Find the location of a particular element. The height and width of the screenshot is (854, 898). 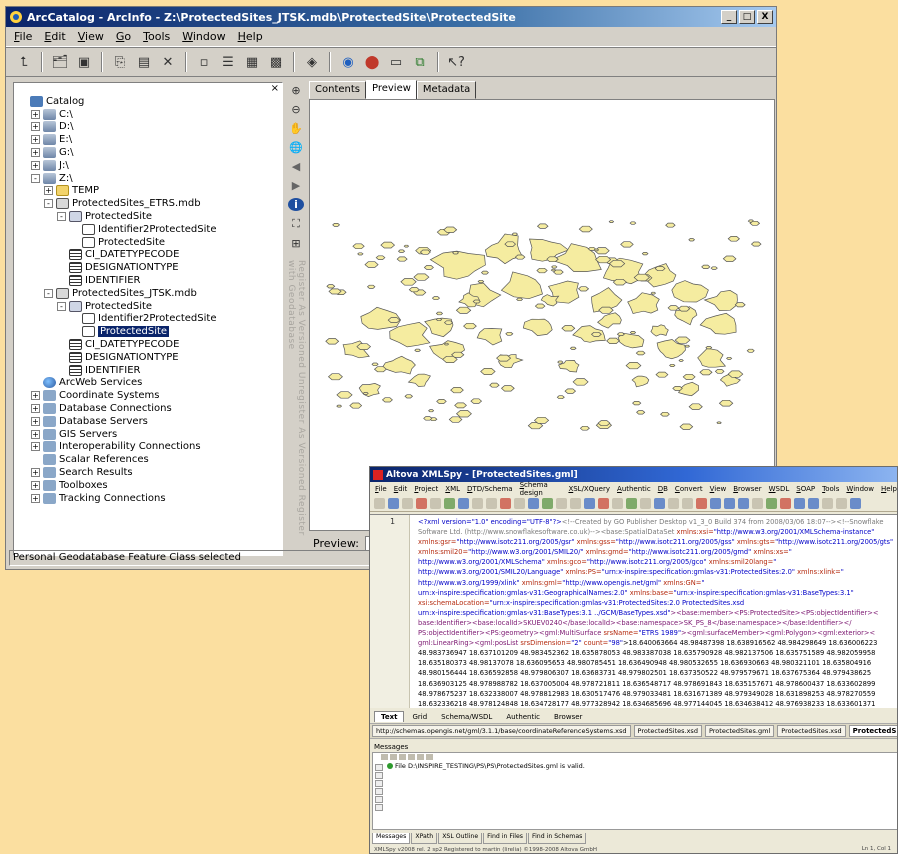

back-icon: ◀ is located at coordinates (296, 166).